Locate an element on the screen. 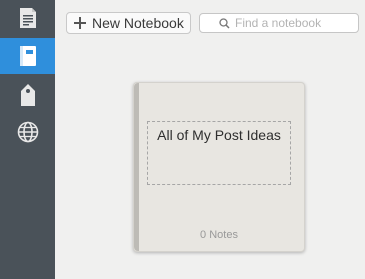 Image resolution: width=365 pixels, height=279 pixels. notebook-icon is located at coordinates (27, 56).